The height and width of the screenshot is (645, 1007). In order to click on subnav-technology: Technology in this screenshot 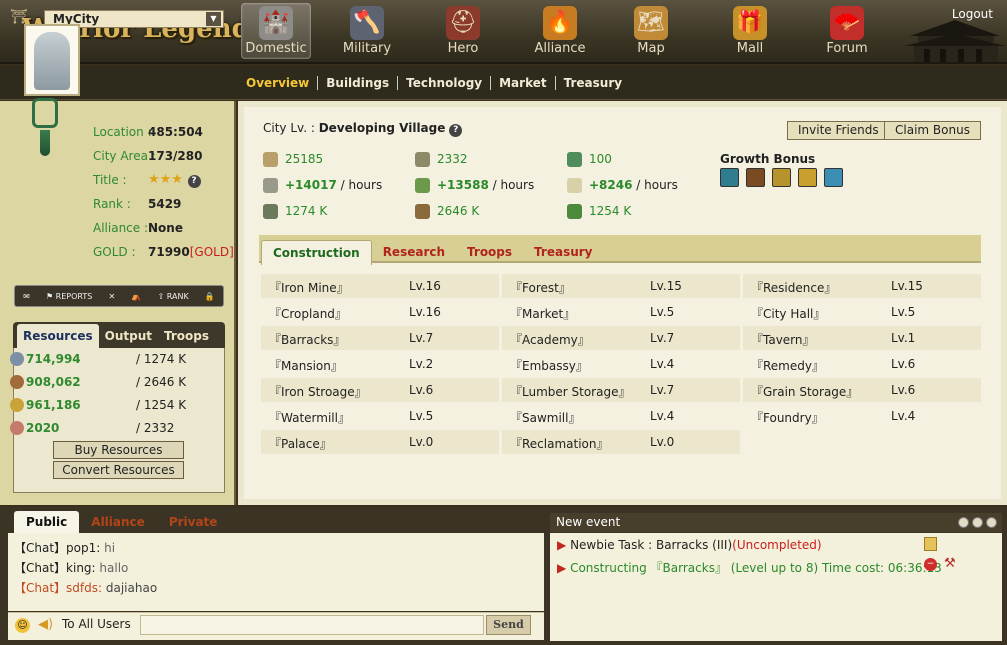, I will do `click(445, 83)`.